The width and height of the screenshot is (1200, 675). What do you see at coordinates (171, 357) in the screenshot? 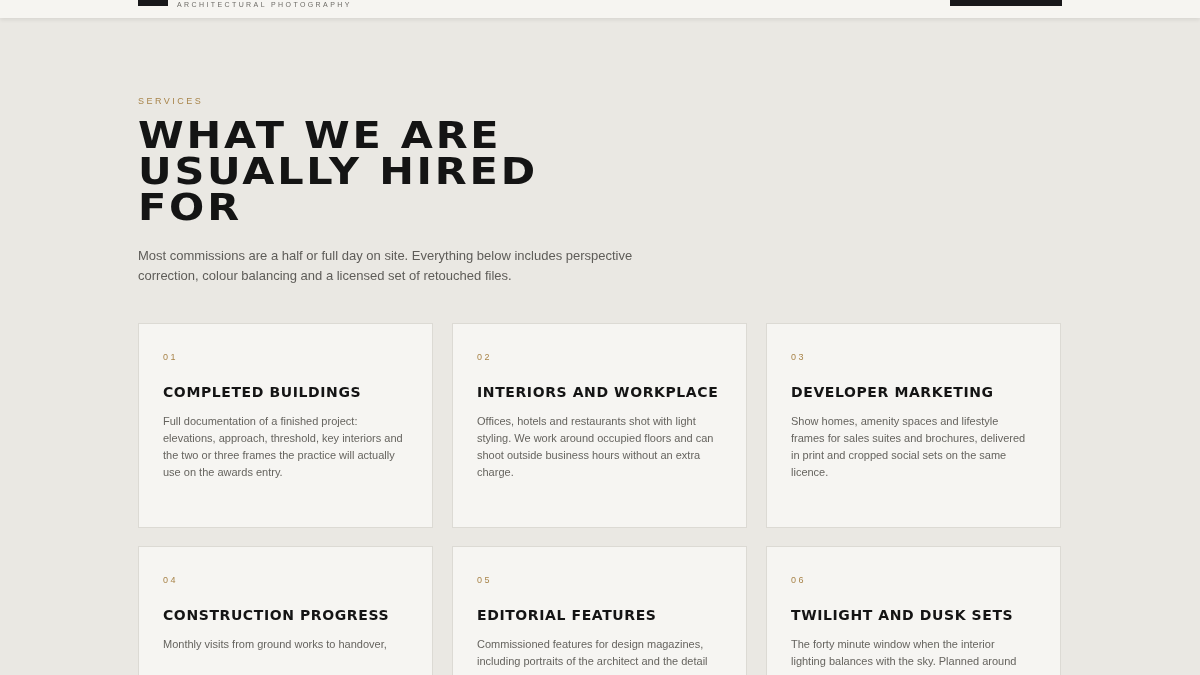
I see `service-number: 01` at bounding box center [171, 357].